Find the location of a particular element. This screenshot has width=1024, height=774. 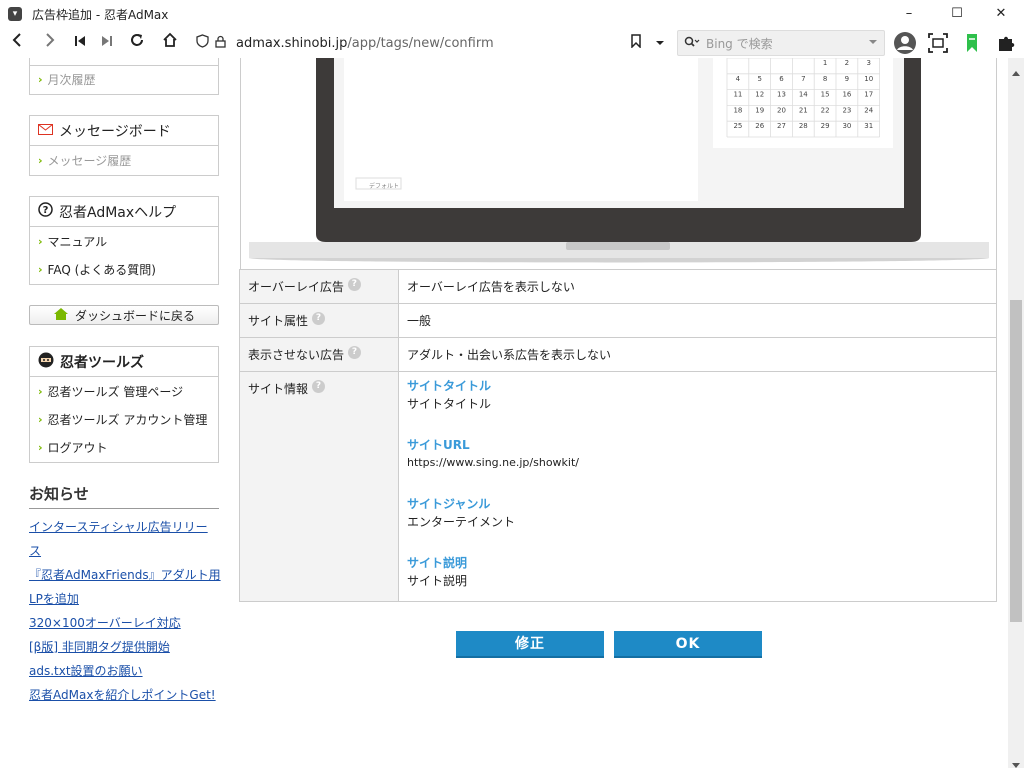

sidebar-item-tools-account: › 忍者ツールズ アカウント管理 is located at coordinates (124, 419).